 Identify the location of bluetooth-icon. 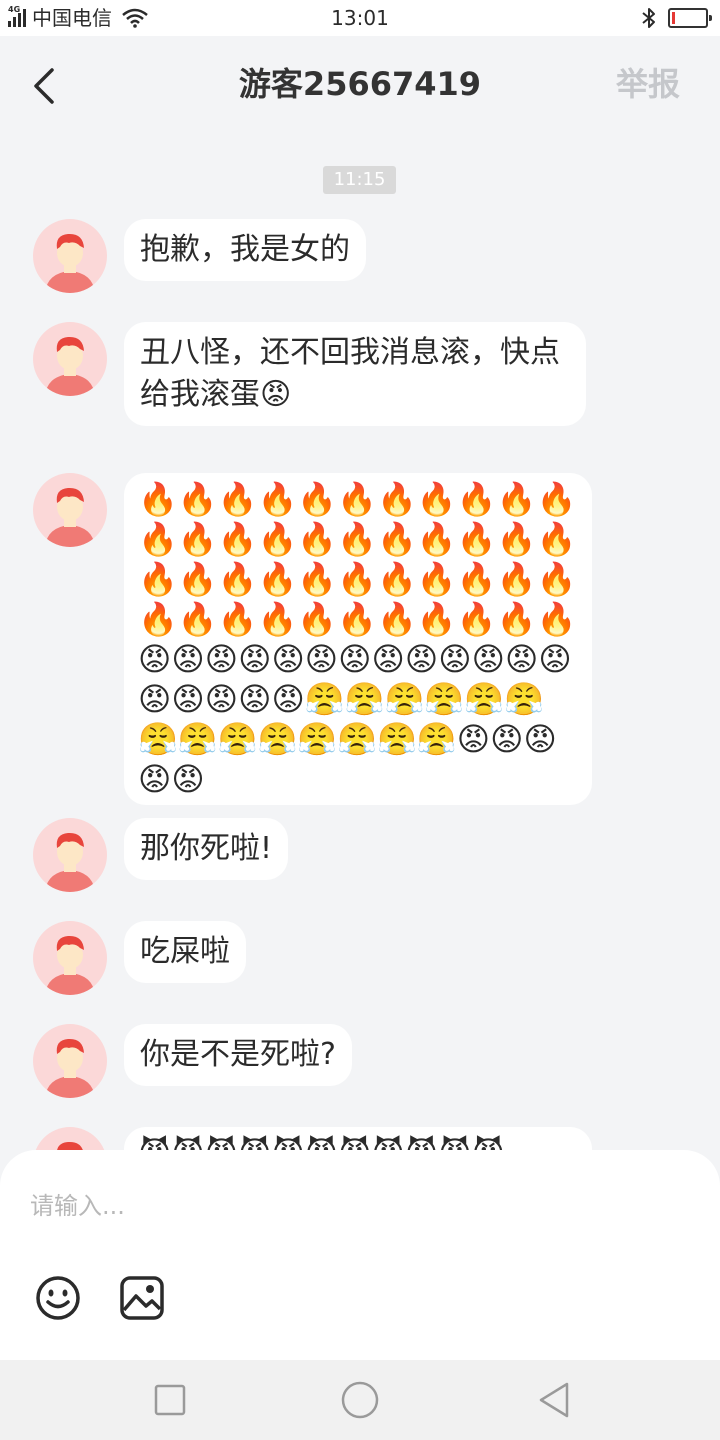
(648, 18).